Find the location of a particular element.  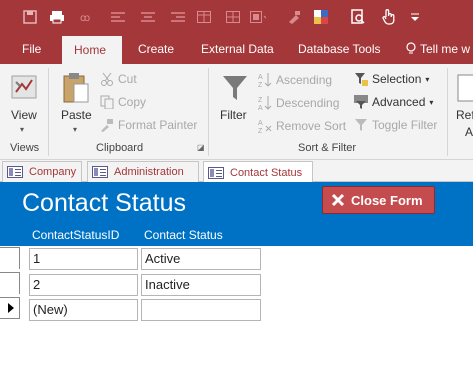

view-button: View ▾ is located at coordinates (25, 103).